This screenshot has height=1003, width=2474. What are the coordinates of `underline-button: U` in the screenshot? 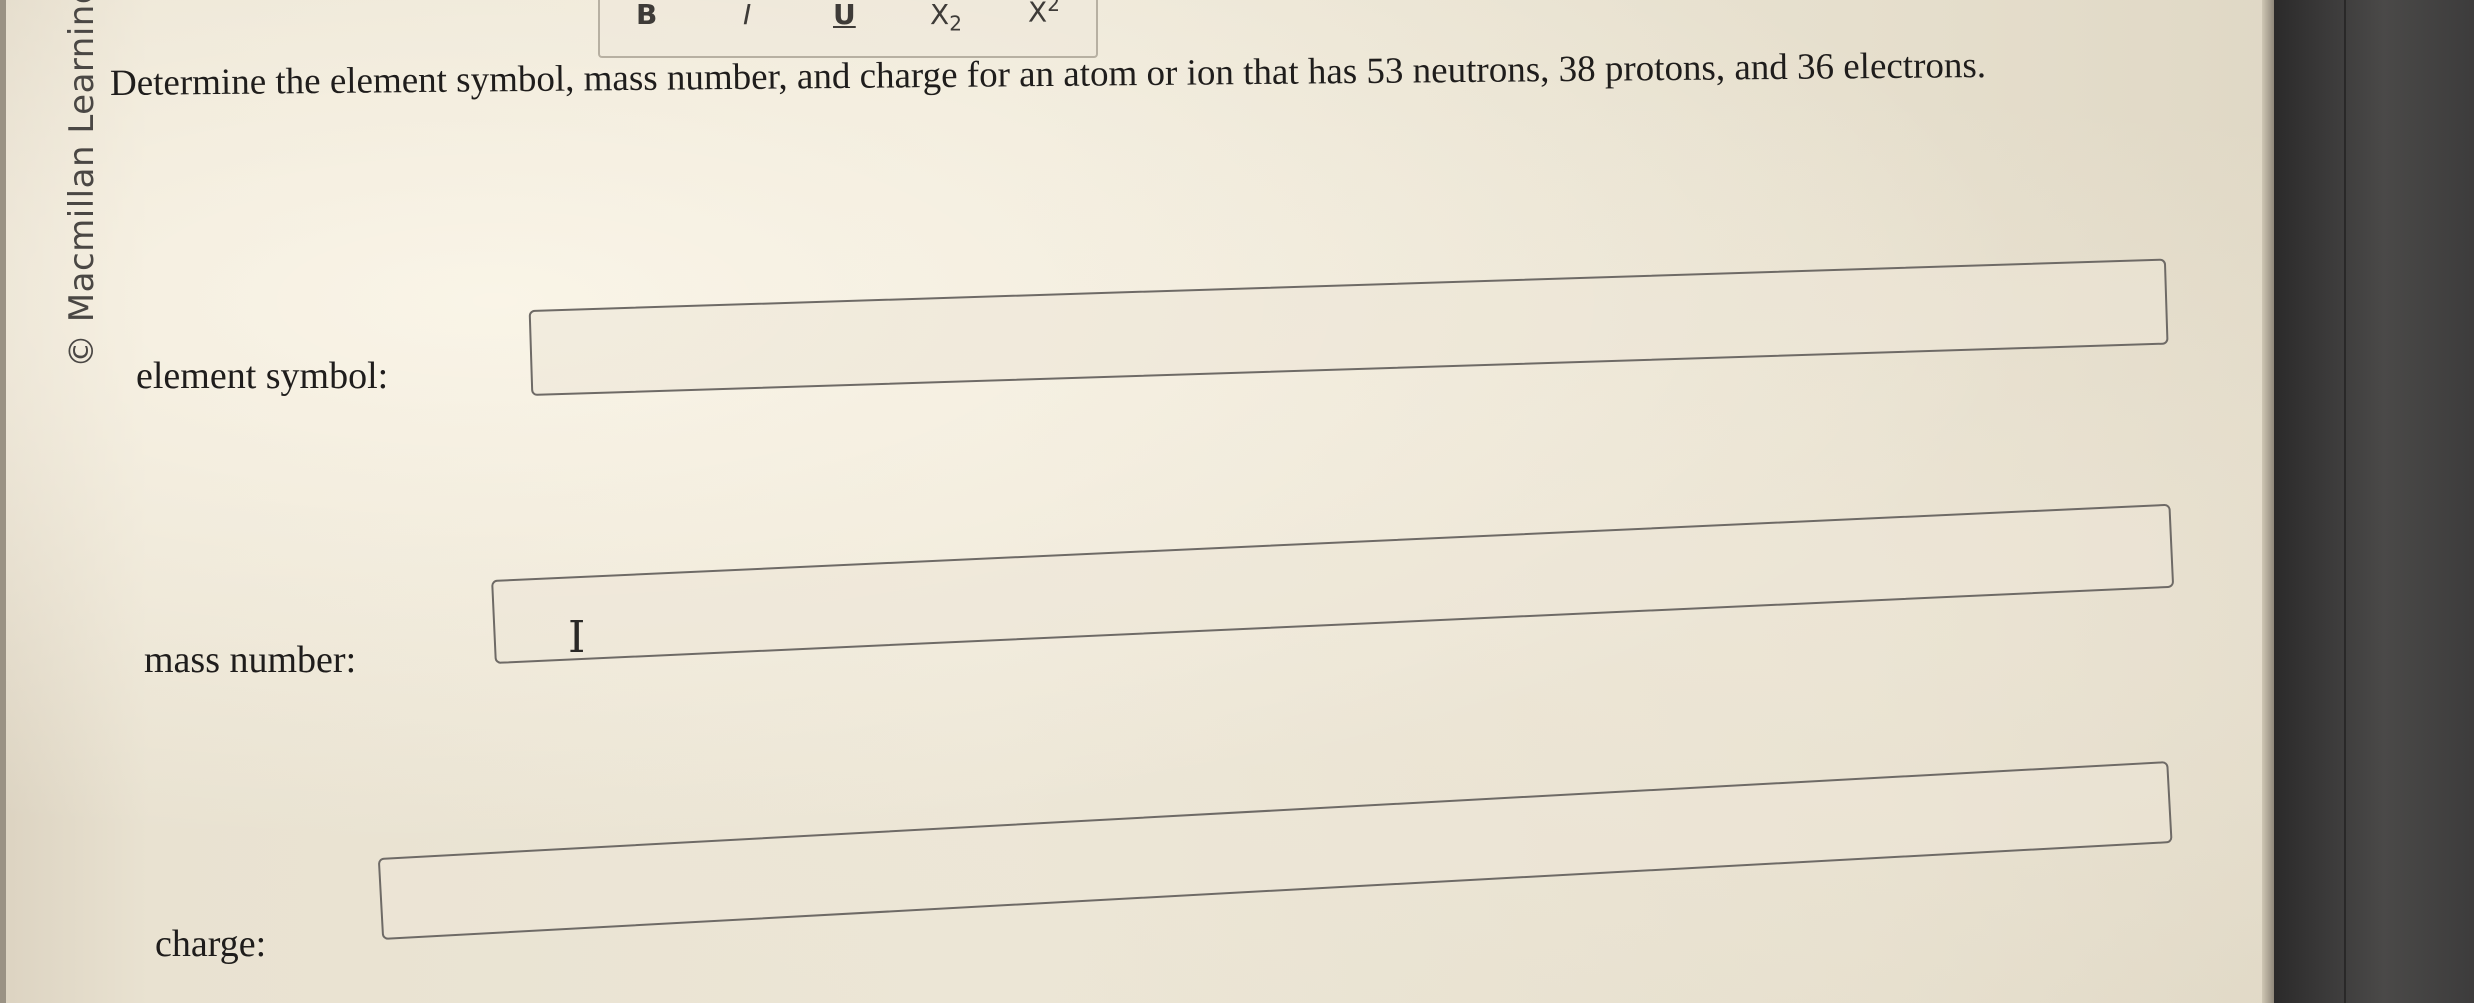 It's located at (844, 15).